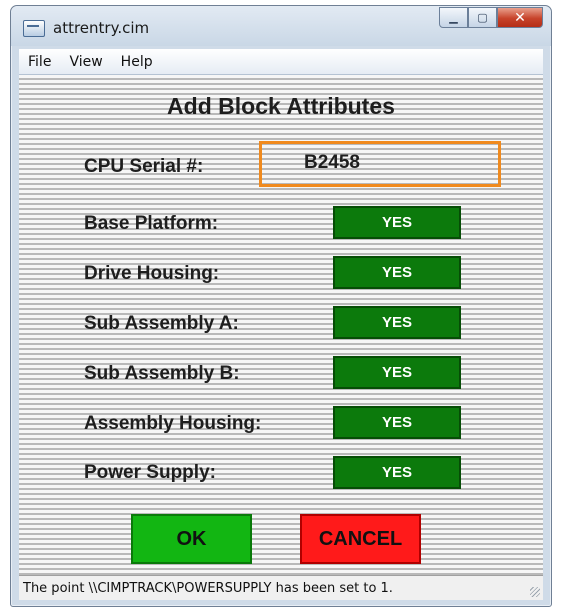  What do you see at coordinates (150, 472) in the screenshot?
I see `power-supply-label: Power Supply:` at bounding box center [150, 472].